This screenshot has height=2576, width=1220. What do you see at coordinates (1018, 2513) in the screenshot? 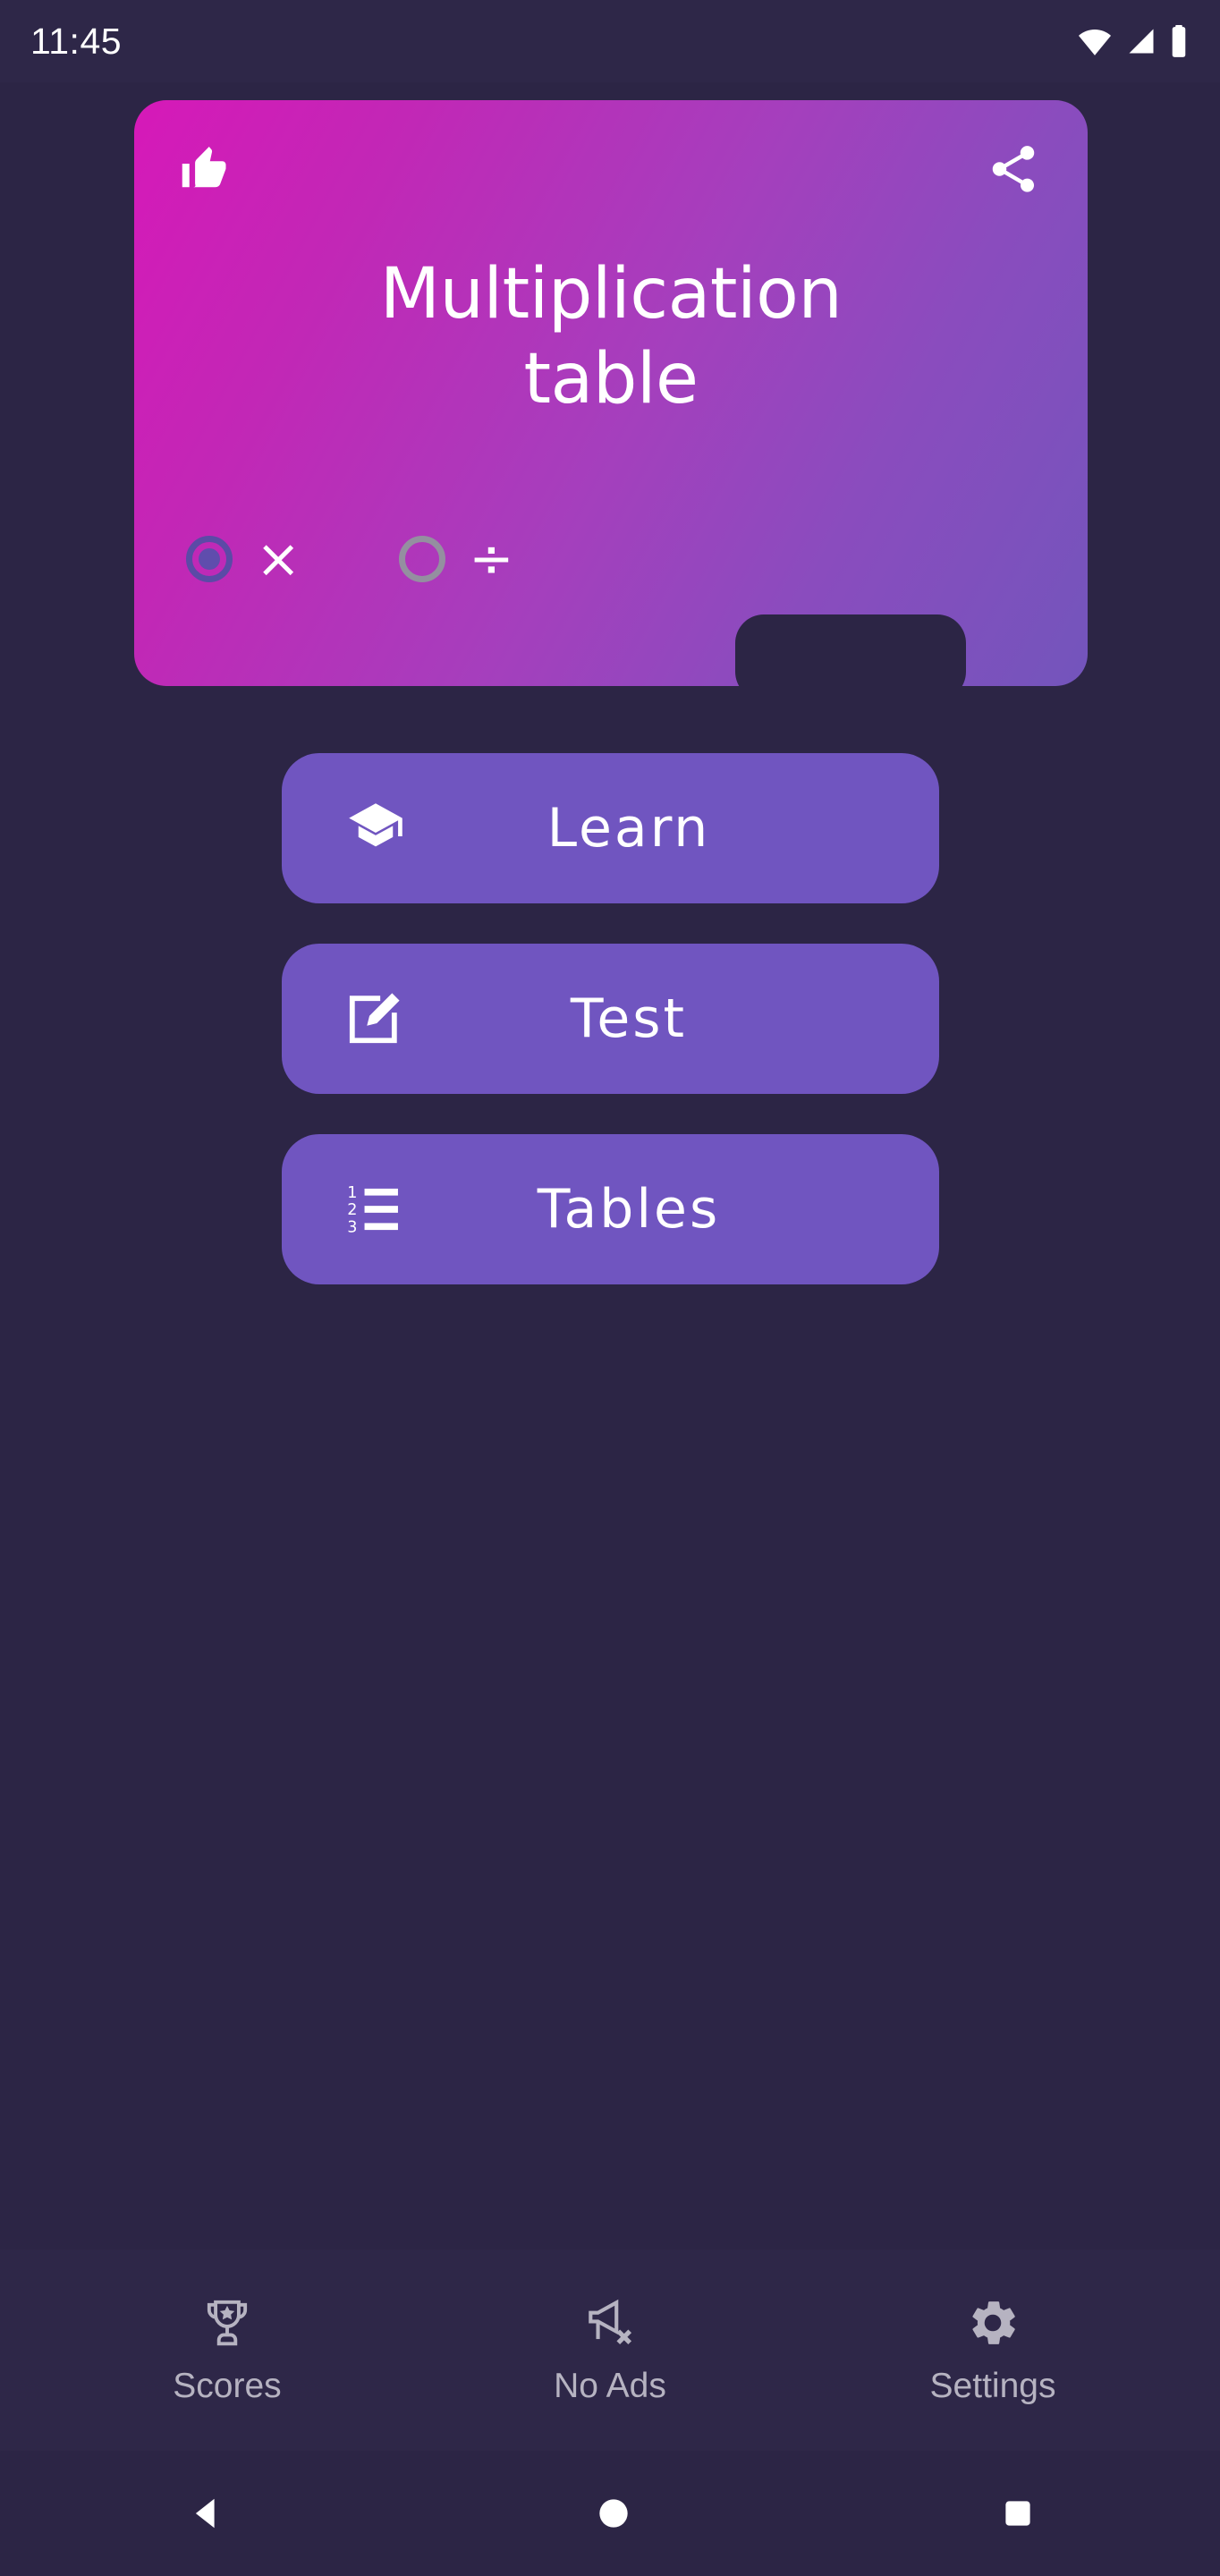
I see `recents-square-icon` at bounding box center [1018, 2513].